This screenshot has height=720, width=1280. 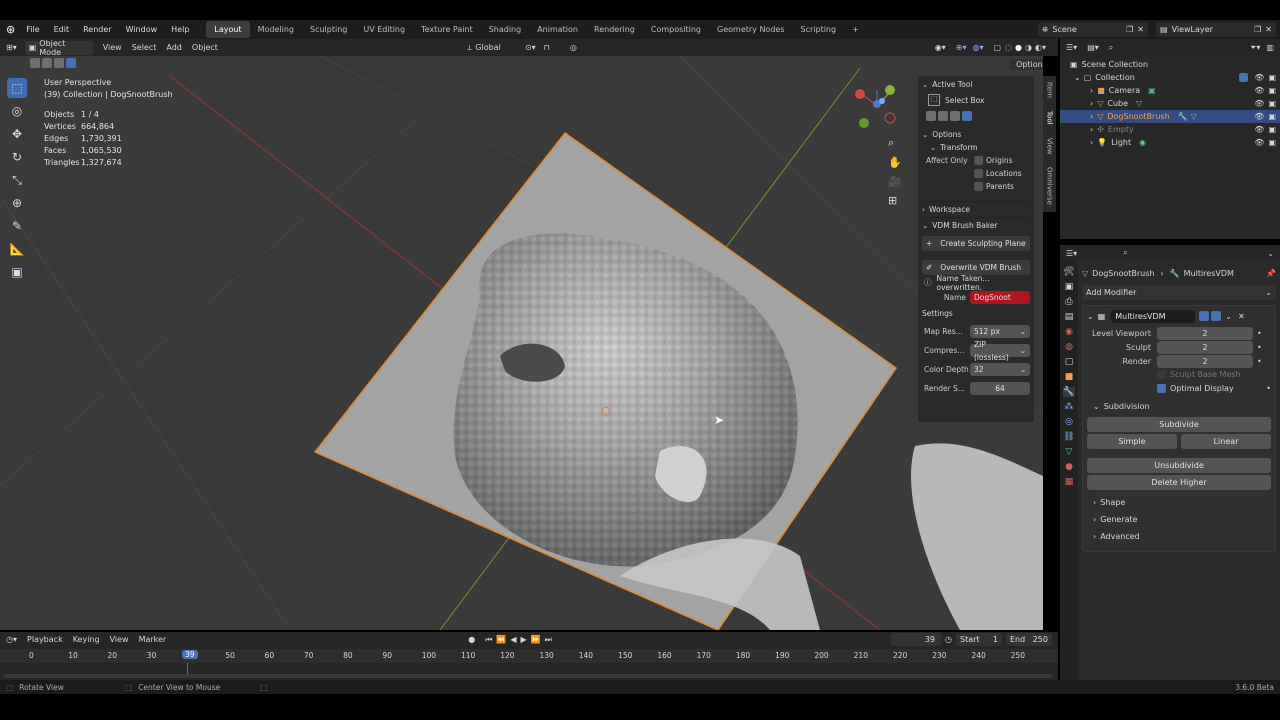 What do you see at coordinates (1216, 316) in the screenshot?
I see `realtime-toggle-icon` at bounding box center [1216, 316].